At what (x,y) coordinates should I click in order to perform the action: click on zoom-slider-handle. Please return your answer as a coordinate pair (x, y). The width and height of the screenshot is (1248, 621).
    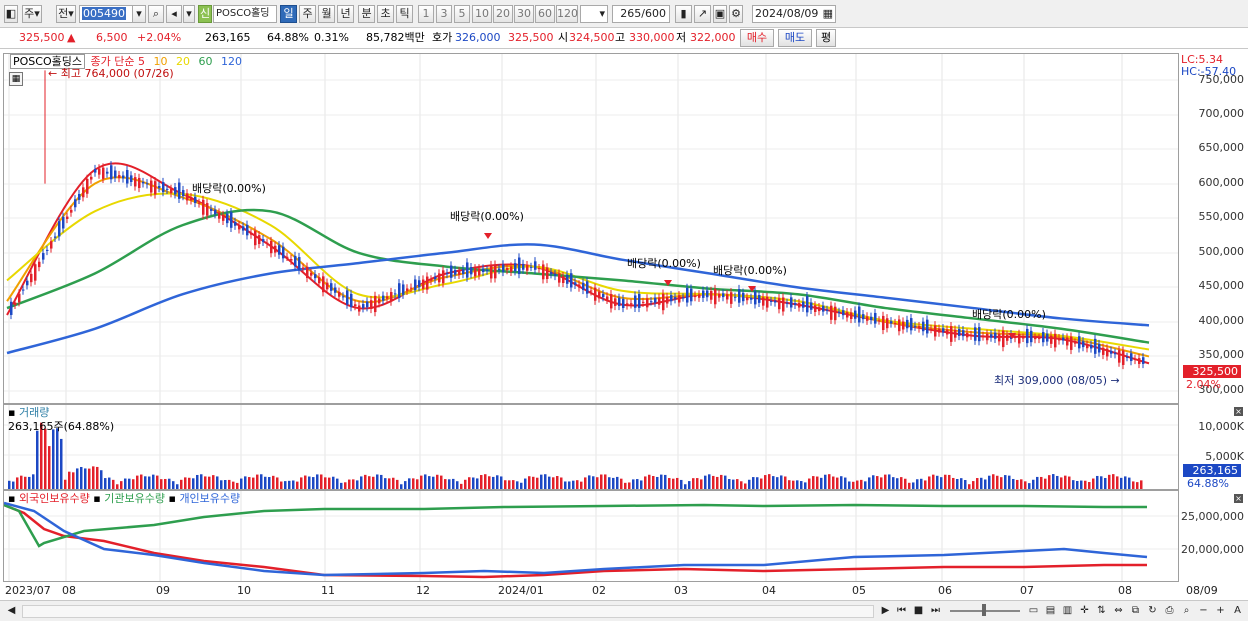
    Looking at the image, I should click on (984, 610).